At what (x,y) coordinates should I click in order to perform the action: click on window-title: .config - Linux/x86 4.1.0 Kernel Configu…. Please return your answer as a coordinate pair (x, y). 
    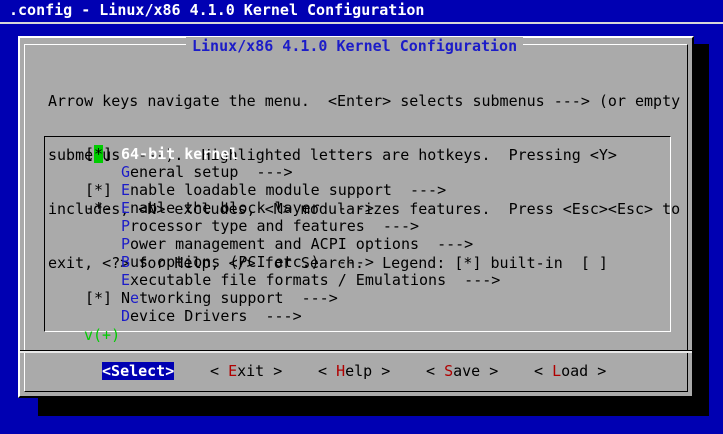
    Looking at the image, I should click on (217, 10).